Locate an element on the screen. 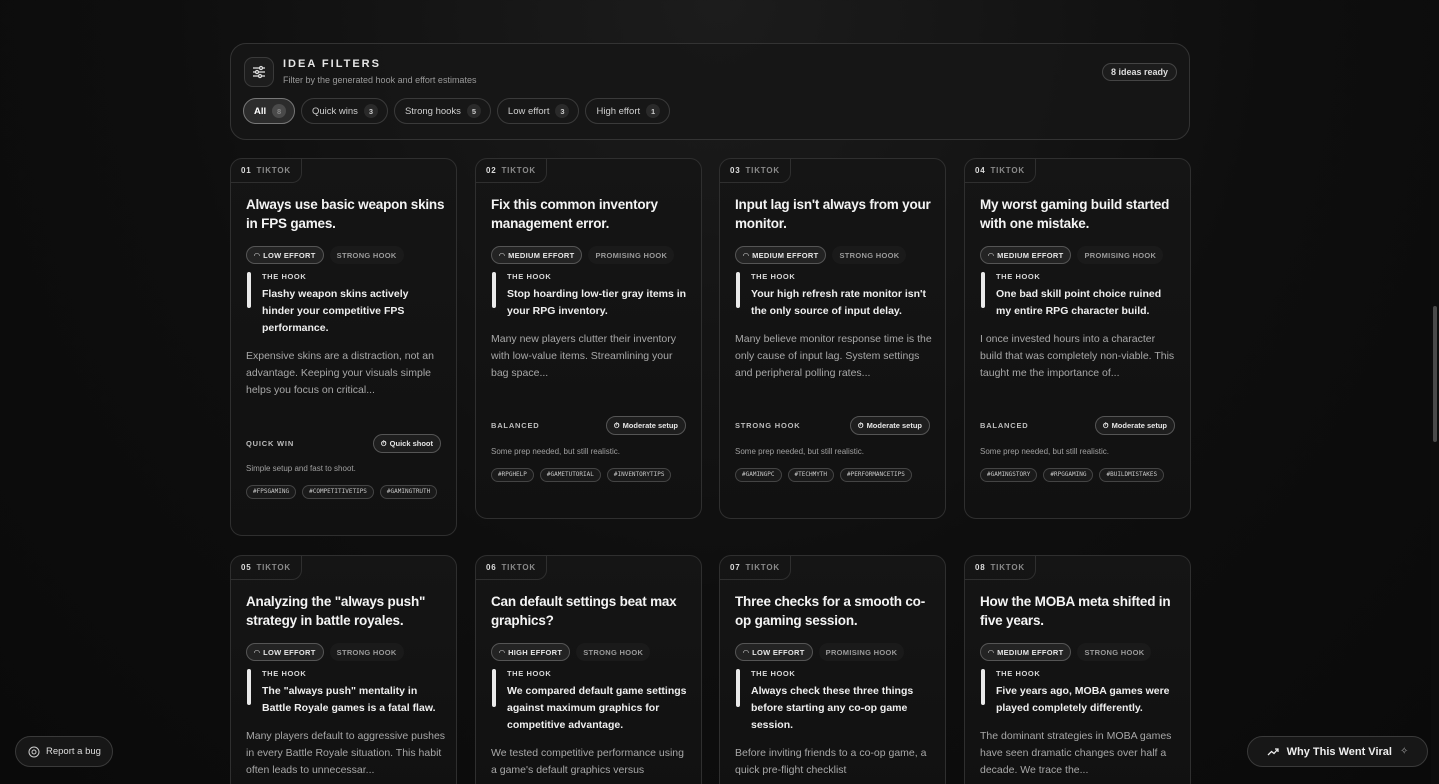 This screenshot has height=784, width=1439. filter-chip-count: 1 is located at coordinates (653, 111).